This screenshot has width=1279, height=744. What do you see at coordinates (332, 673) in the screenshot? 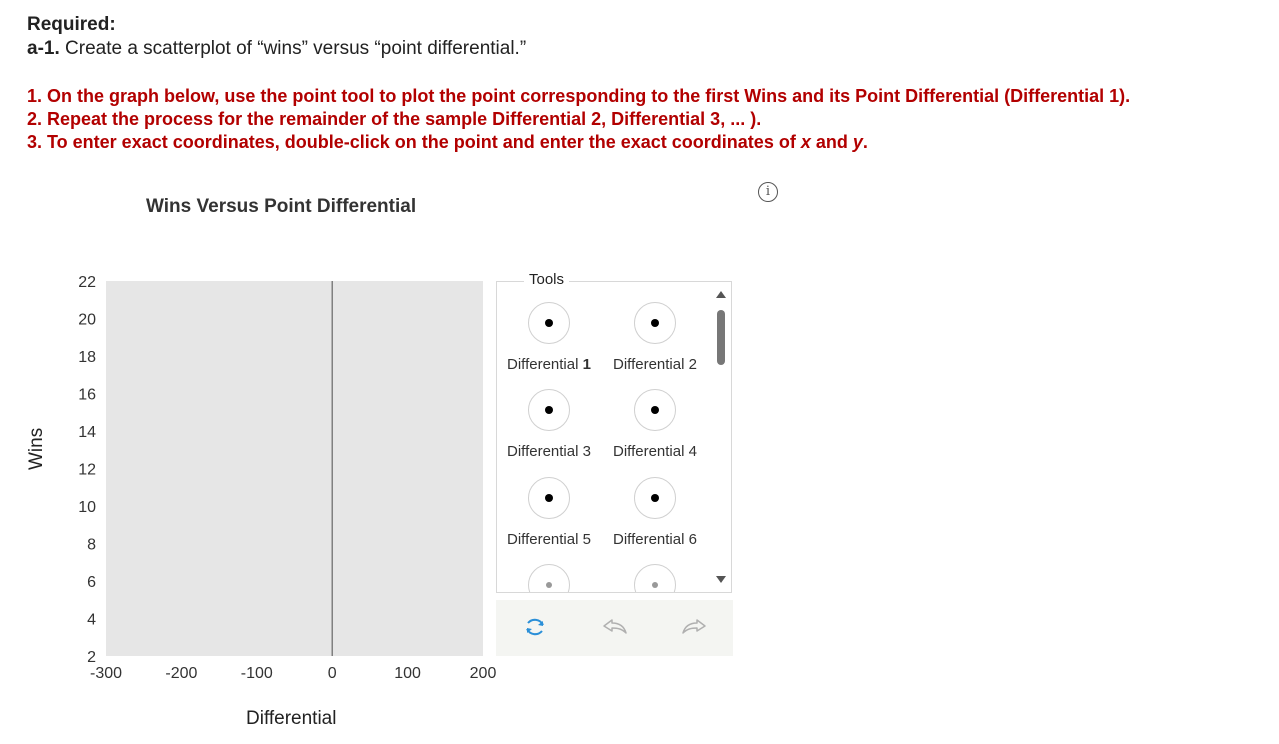
I see `x-tick-label: 0` at bounding box center [332, 673].